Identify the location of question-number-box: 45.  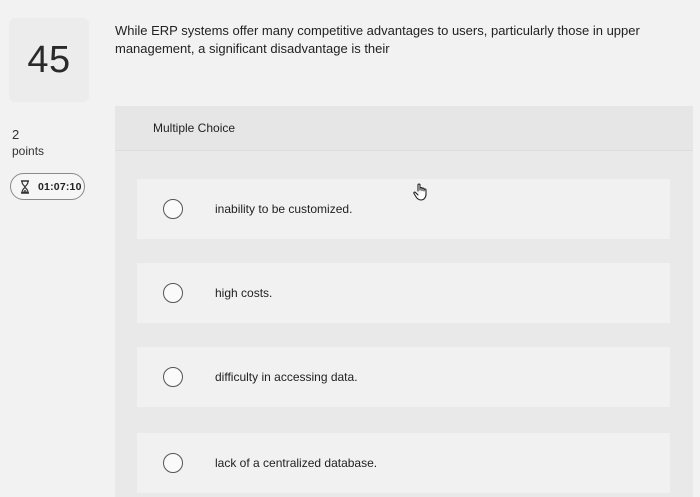
(49, 60).